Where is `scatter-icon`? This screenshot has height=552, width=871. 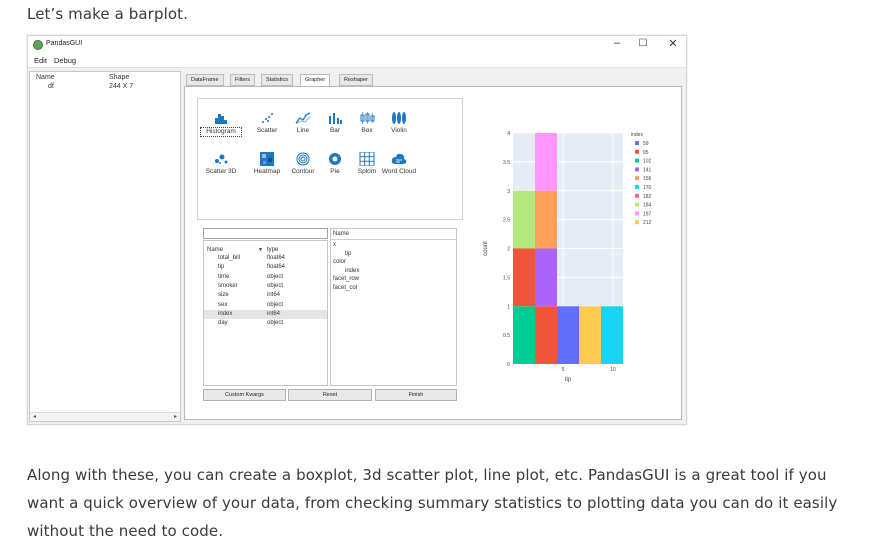 scatter-icon is located at coordinates (267, 118).